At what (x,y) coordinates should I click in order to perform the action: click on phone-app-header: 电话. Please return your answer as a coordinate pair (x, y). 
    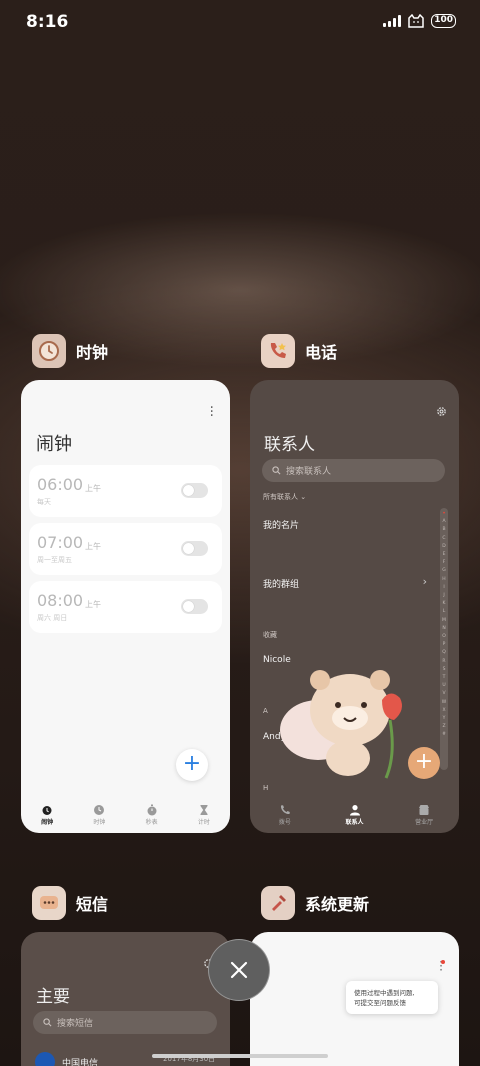
    Looking at the image, I should click on (299, 351).